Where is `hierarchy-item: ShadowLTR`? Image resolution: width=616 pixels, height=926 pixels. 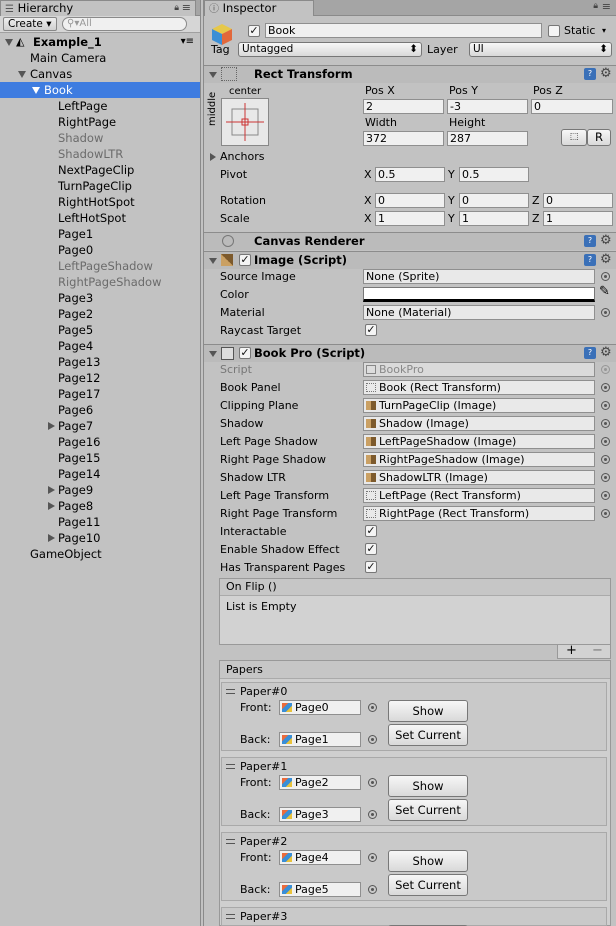
hierarchy-item: ShadowLTR is located at coordinates (100, 154).